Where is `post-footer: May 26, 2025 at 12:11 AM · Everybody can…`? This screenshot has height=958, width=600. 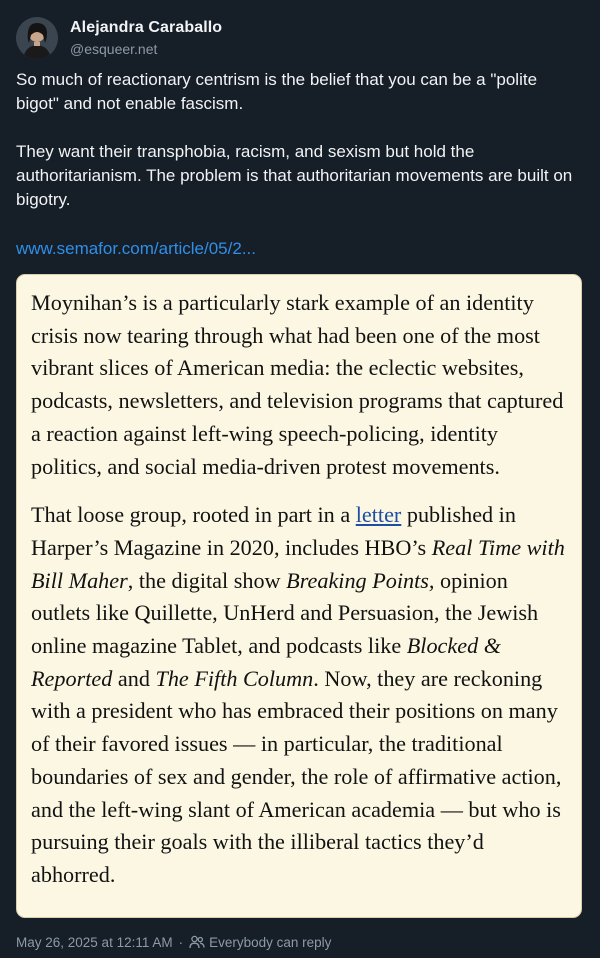 post-footer: May 26, 2025 at 12:11 AM · Everybody can… is located at coordinates (173, 942).